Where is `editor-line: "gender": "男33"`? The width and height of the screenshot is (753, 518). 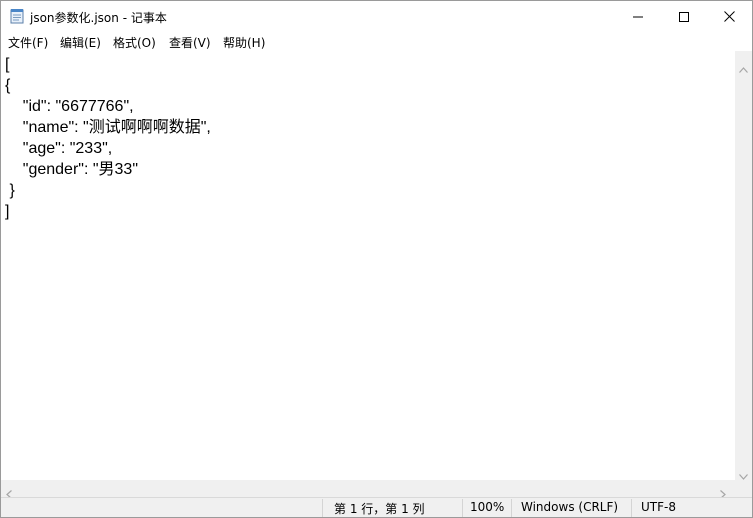
editor-line: "gender": "男33" is located at coordinates (108, 169).